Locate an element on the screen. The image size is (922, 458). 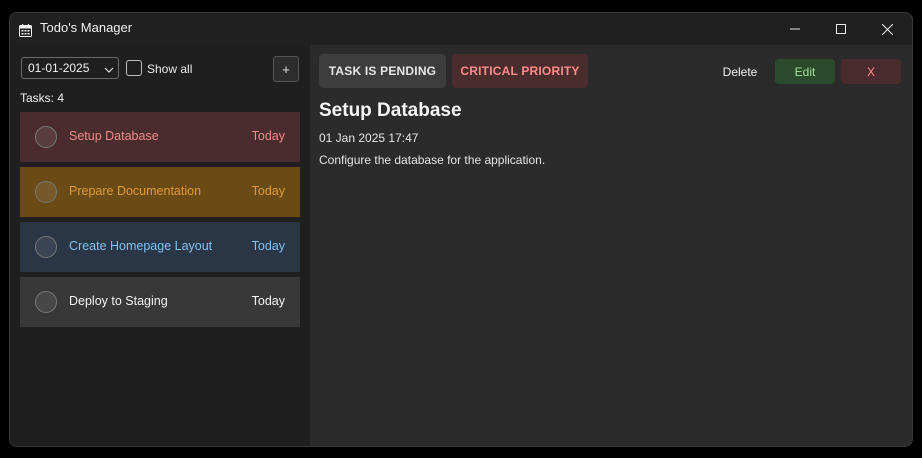
task-detail-datetime: 01 Jan 2025 17:47 is located at coordinates (369, 138).